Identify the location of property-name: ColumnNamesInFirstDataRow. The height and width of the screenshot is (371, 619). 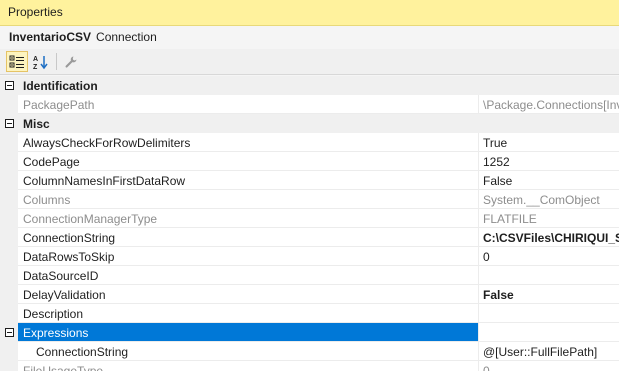
(248, 180).